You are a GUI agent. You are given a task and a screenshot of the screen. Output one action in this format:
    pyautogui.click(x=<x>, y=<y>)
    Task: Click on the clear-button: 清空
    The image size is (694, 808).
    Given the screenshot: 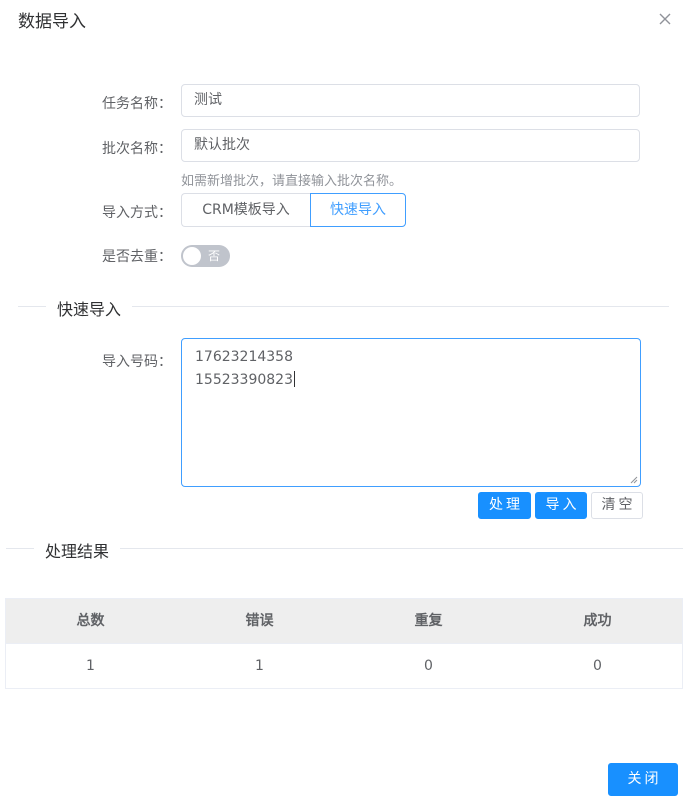 What is the action you would take?
    pyautogui.click(x=617, y=505)
    